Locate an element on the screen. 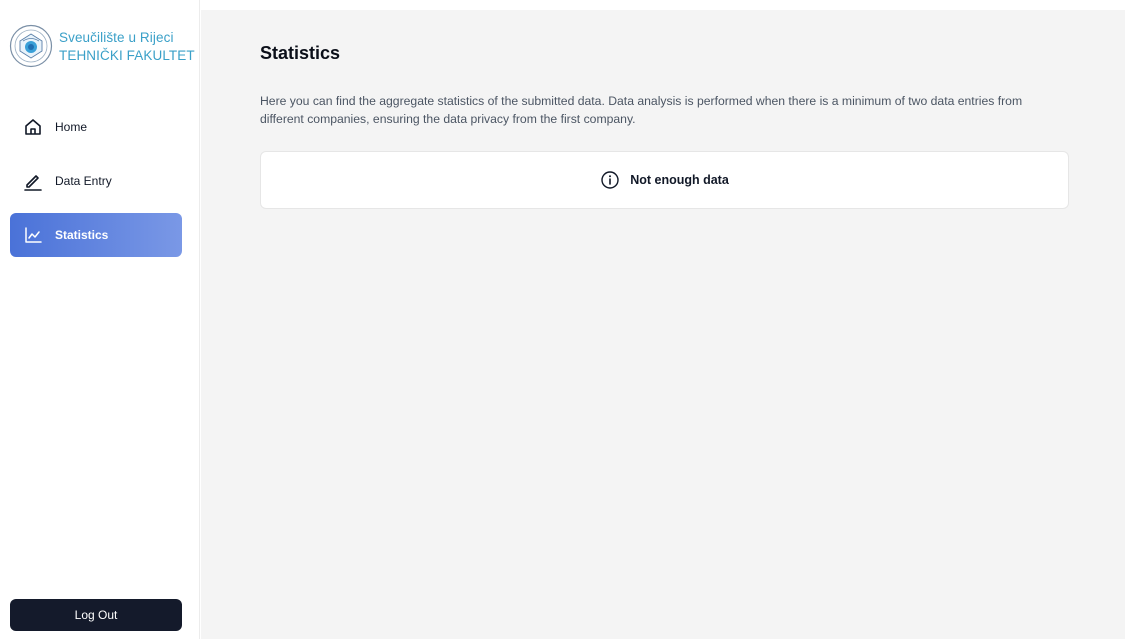 The image size is (1125, 639). brand-name: Sveučilište u Rijeci TEHNIČKI FAKULTET is located at coordinates (127, 47).